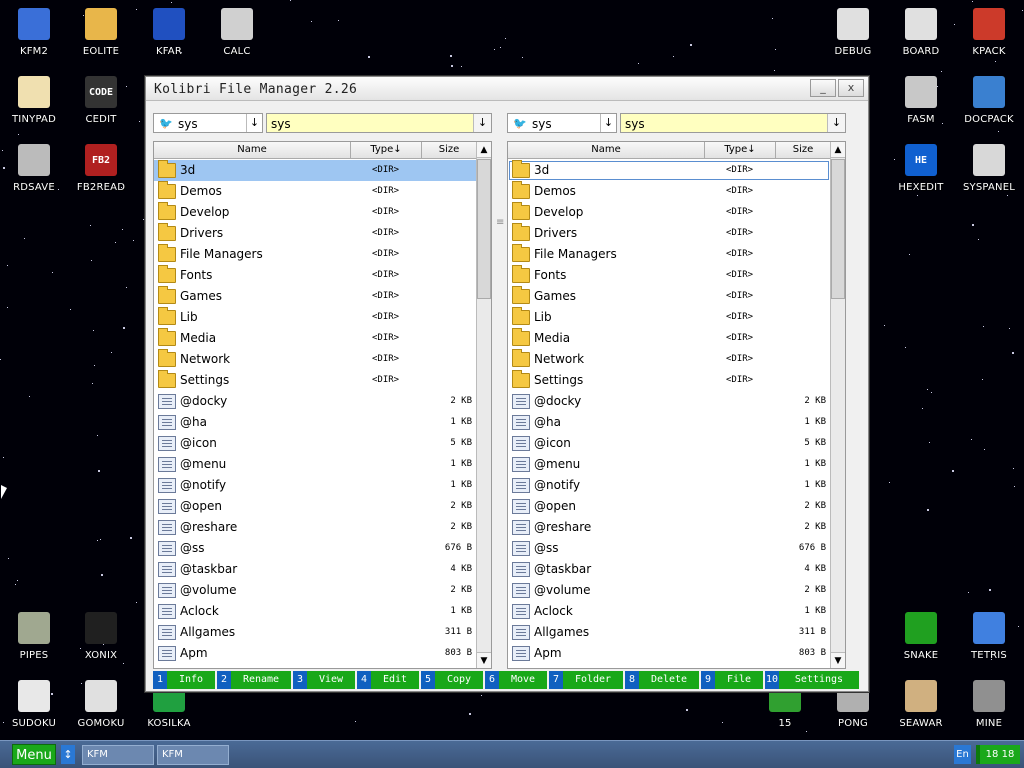 The width and height of the screenshot is (1024, 768). I want to click on desktop-icon-gomoku: GOMOKU, so click(101, 704).